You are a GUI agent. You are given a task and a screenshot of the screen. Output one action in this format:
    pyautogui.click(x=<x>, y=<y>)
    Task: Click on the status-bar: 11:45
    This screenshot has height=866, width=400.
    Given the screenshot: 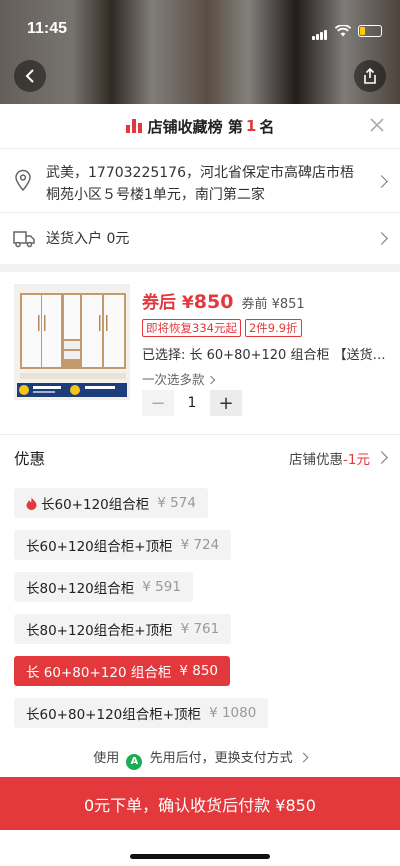 What is the action you would take?
    pyautogui.click(x=200, y=26)
    